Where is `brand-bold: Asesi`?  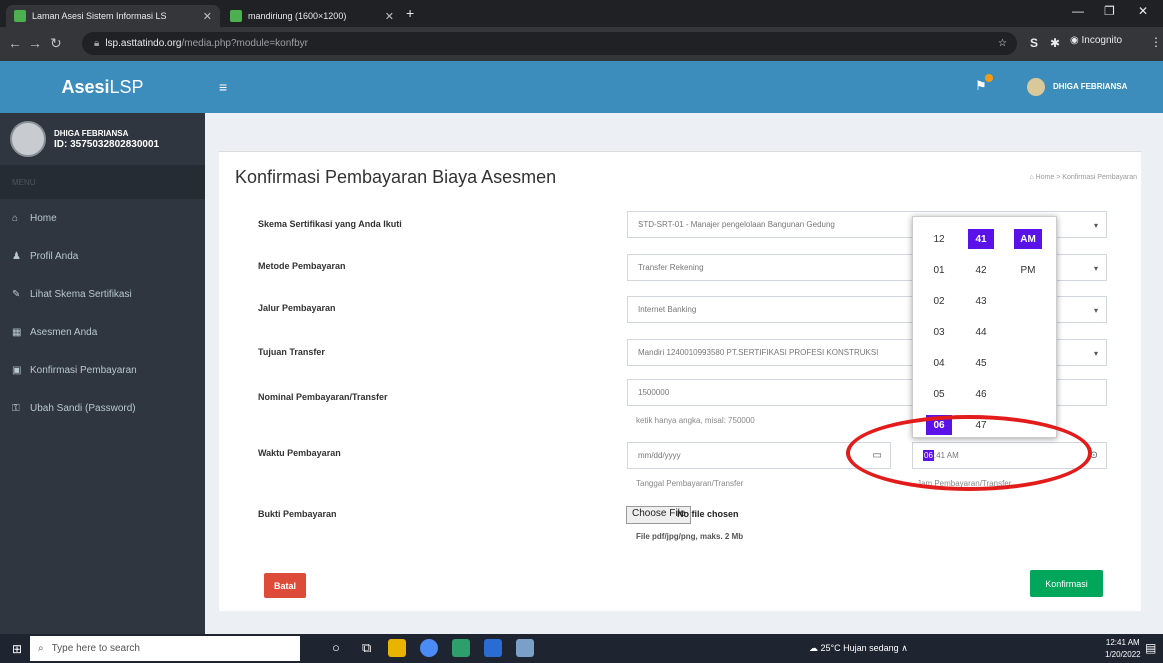
brand-bold: Asesi is located at coordinates (85, 86).